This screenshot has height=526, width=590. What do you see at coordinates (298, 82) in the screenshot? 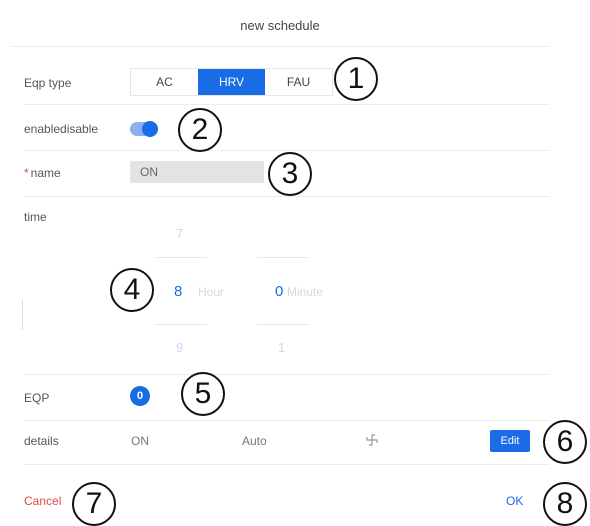
I see `eqp-type-option-fau: FAU` at bounding box center [298, 82].